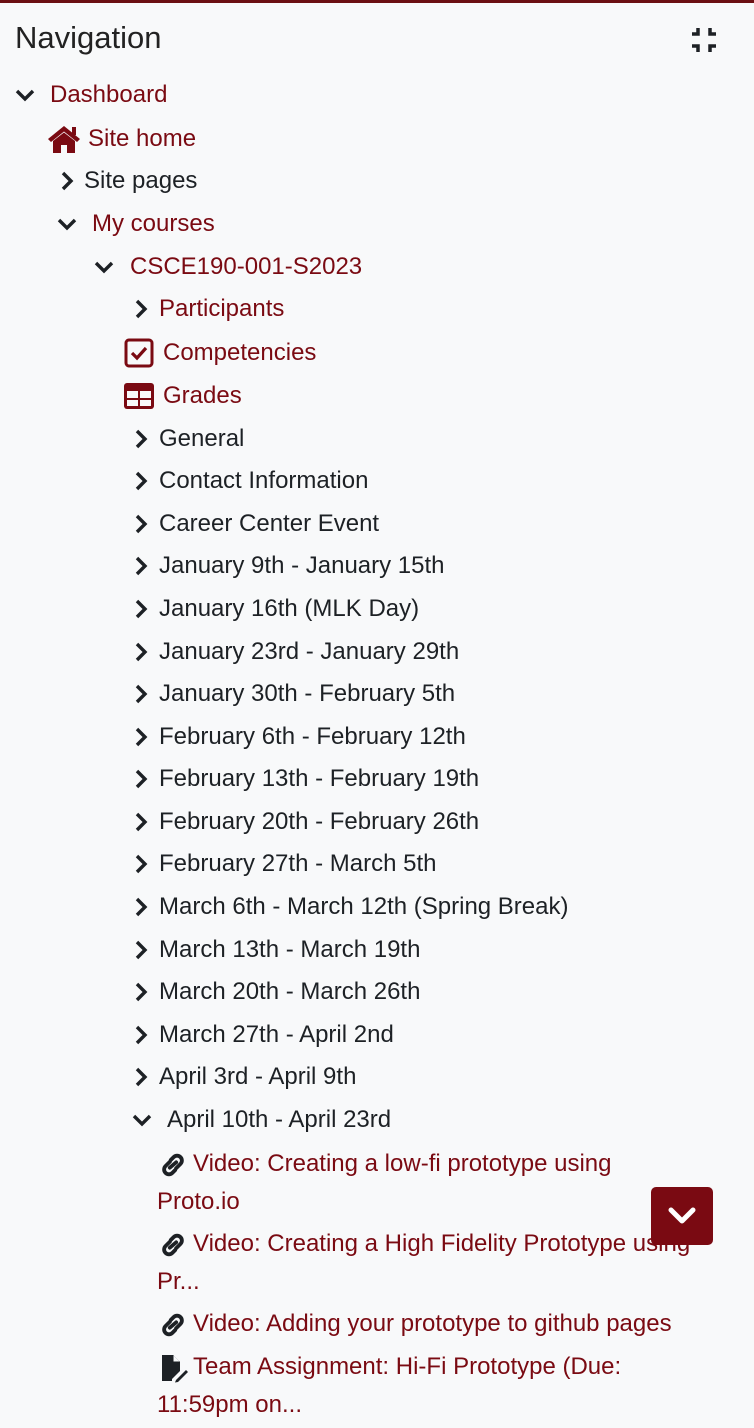 This screenshot has width=754, height=1428. I want to click on section-label: February 6th - February 12th, so click(312, 736).